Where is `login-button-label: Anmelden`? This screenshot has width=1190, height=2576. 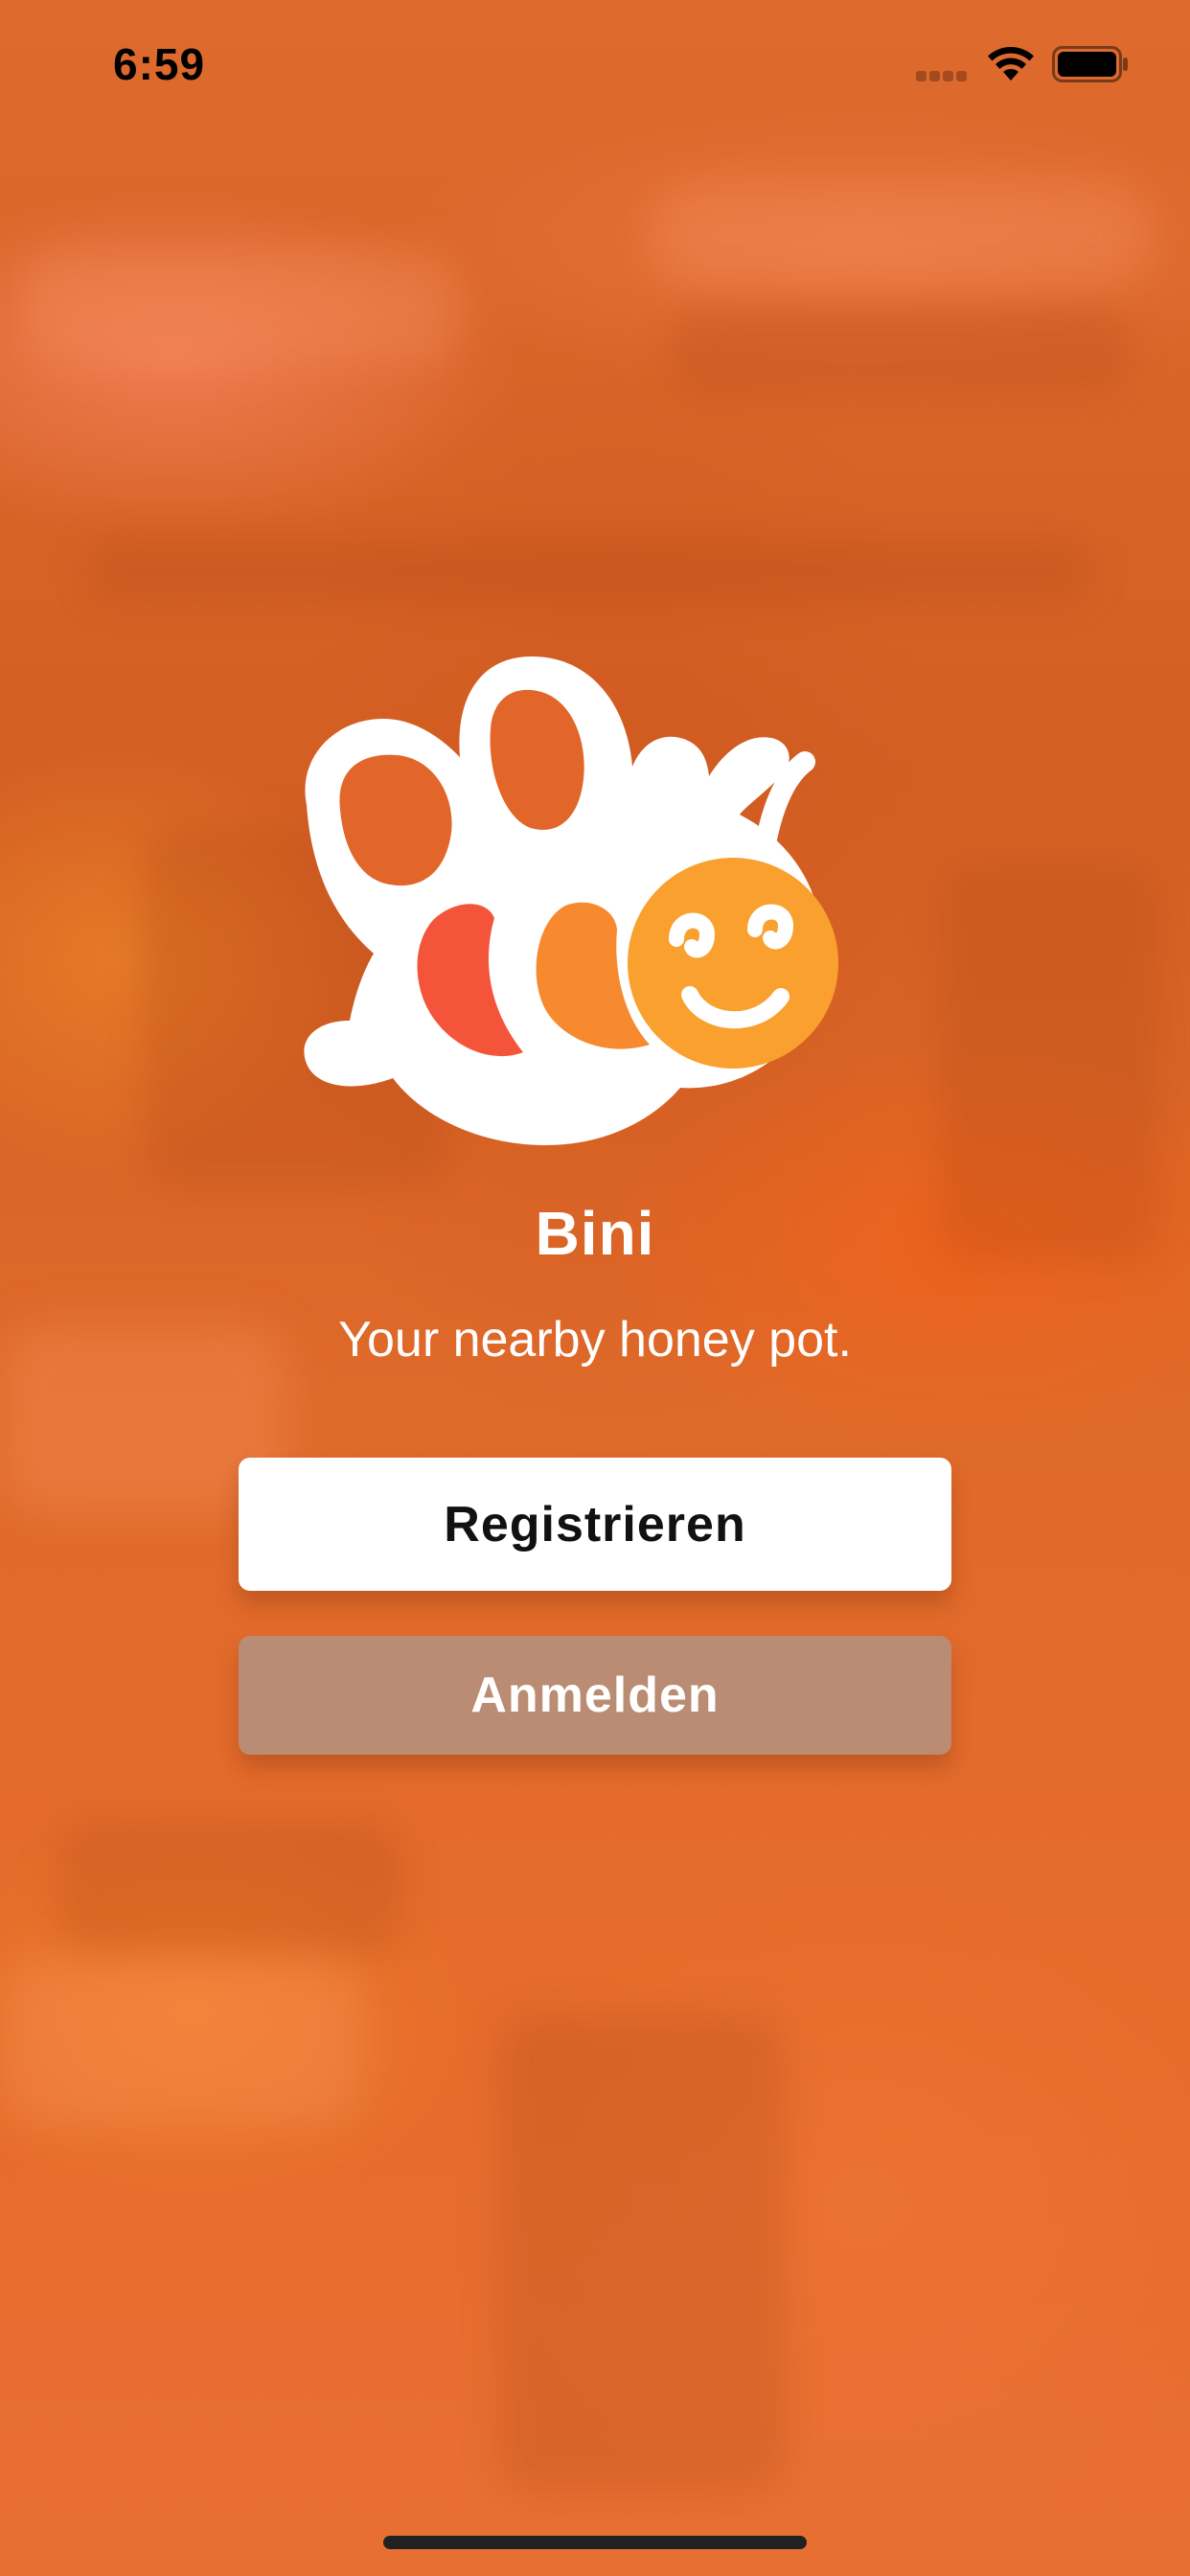 login-button-label: Anmelden is located at coordinates (595, 1695).